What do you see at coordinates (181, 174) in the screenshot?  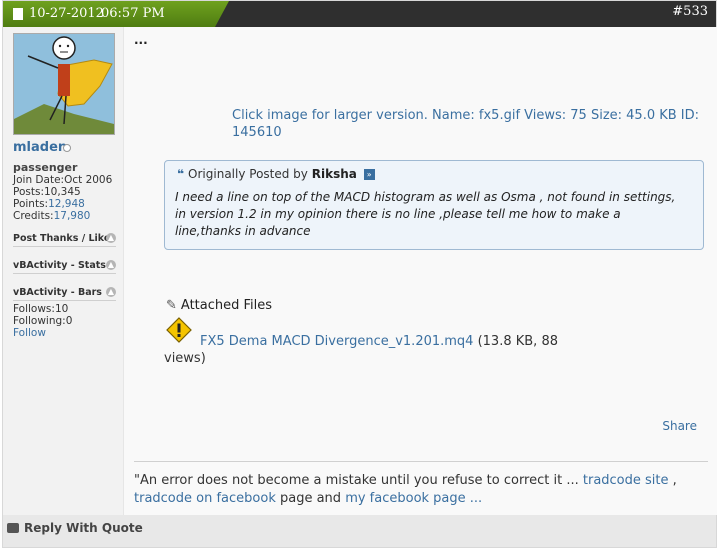 I see `quote-icon: ❝` at bounding box center [181, 174].